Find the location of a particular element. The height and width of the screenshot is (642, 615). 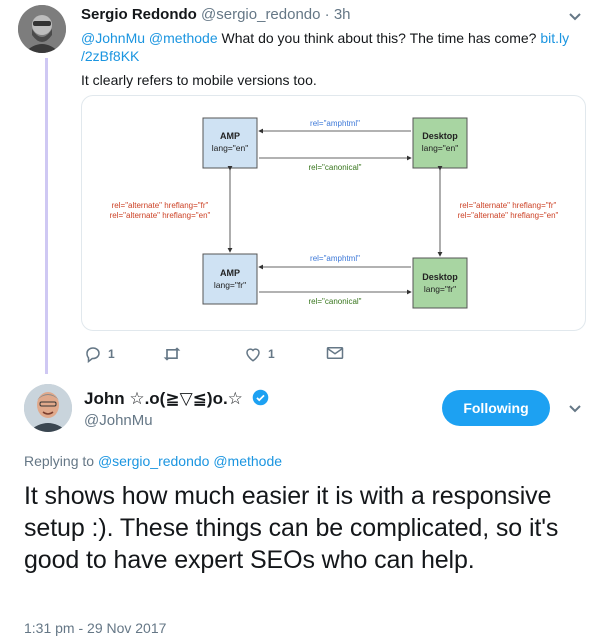

retweet-icon is located at coordinates (172, 354).